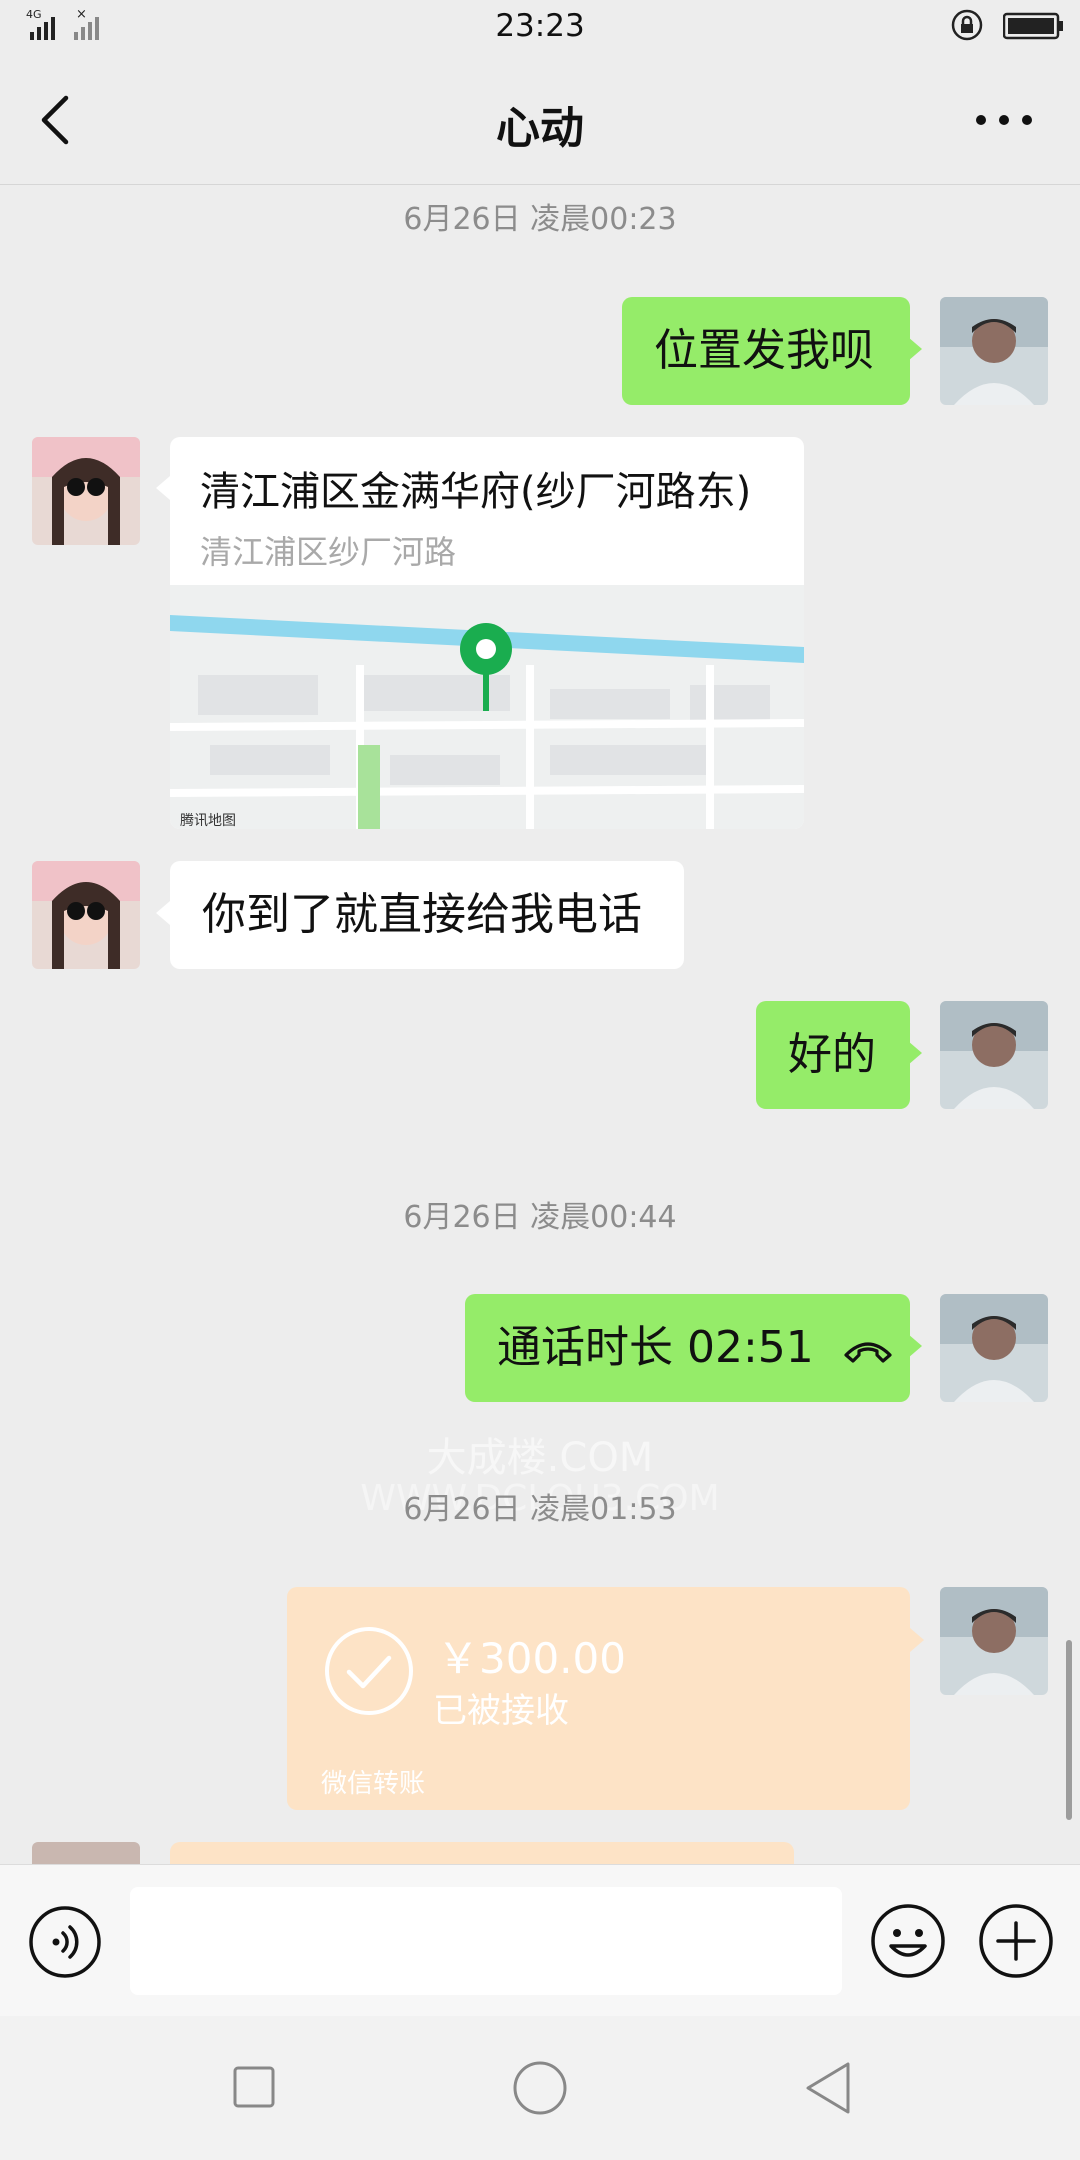 The width and height of the screenshot is (1080, 2160). I want to click on transfer-status: 已被接收, so click(501, 1711).